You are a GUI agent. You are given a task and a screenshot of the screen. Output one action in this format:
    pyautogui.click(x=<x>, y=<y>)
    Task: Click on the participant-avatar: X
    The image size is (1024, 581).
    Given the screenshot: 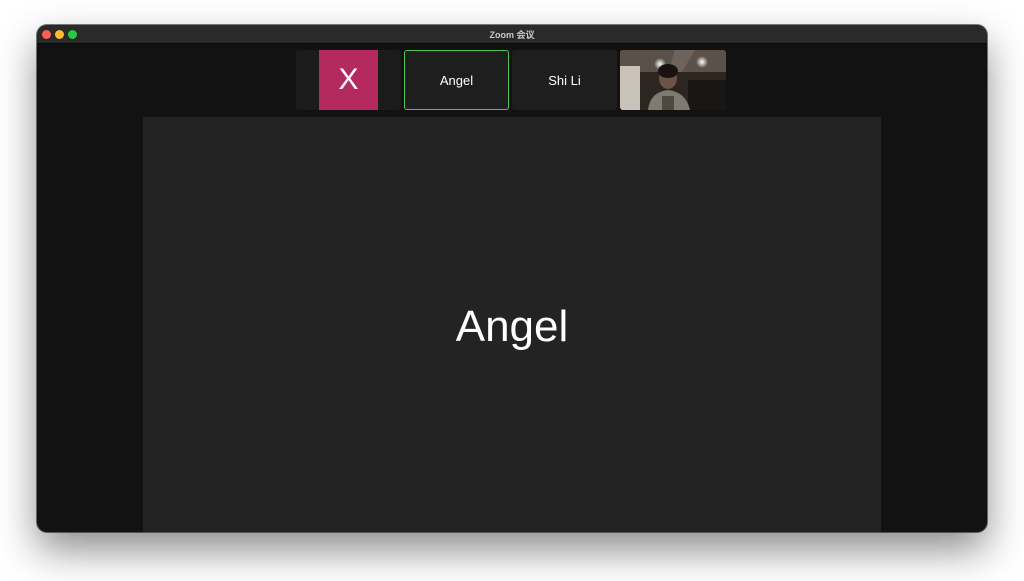 What is the action you would take?
    pyautogui.click(x=348, y=80)
    